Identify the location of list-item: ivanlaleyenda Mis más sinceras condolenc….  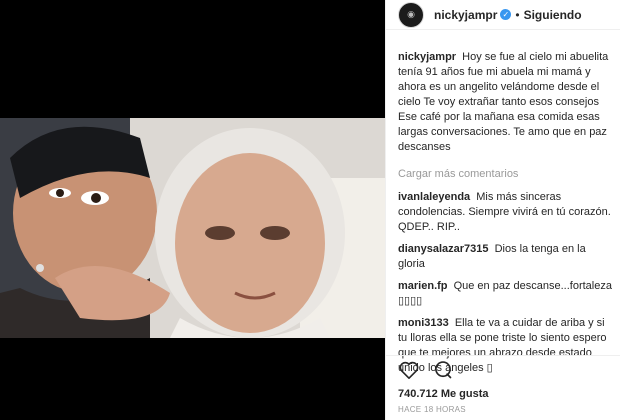
(505, 212).